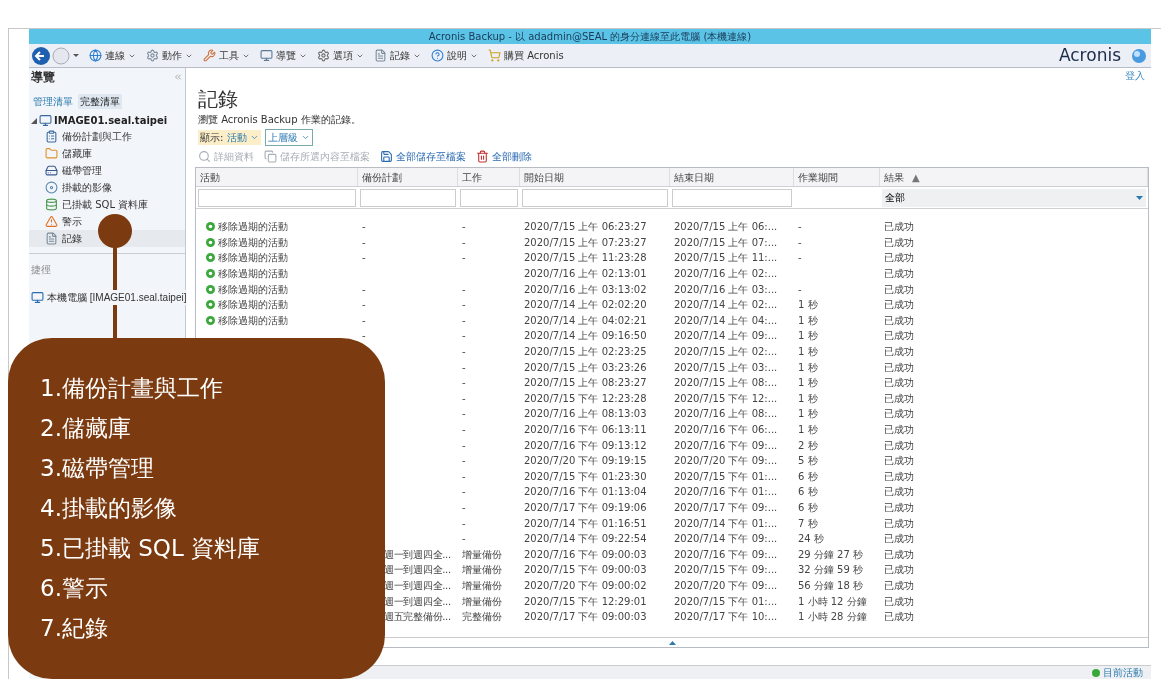 This screenshot has width=1161, height=679. Describe the element at coordinates (117, 297) in the screenshot. I see `shortcut-item: 本機電腦 [IMAGE01.seal.taipei]` at that location.